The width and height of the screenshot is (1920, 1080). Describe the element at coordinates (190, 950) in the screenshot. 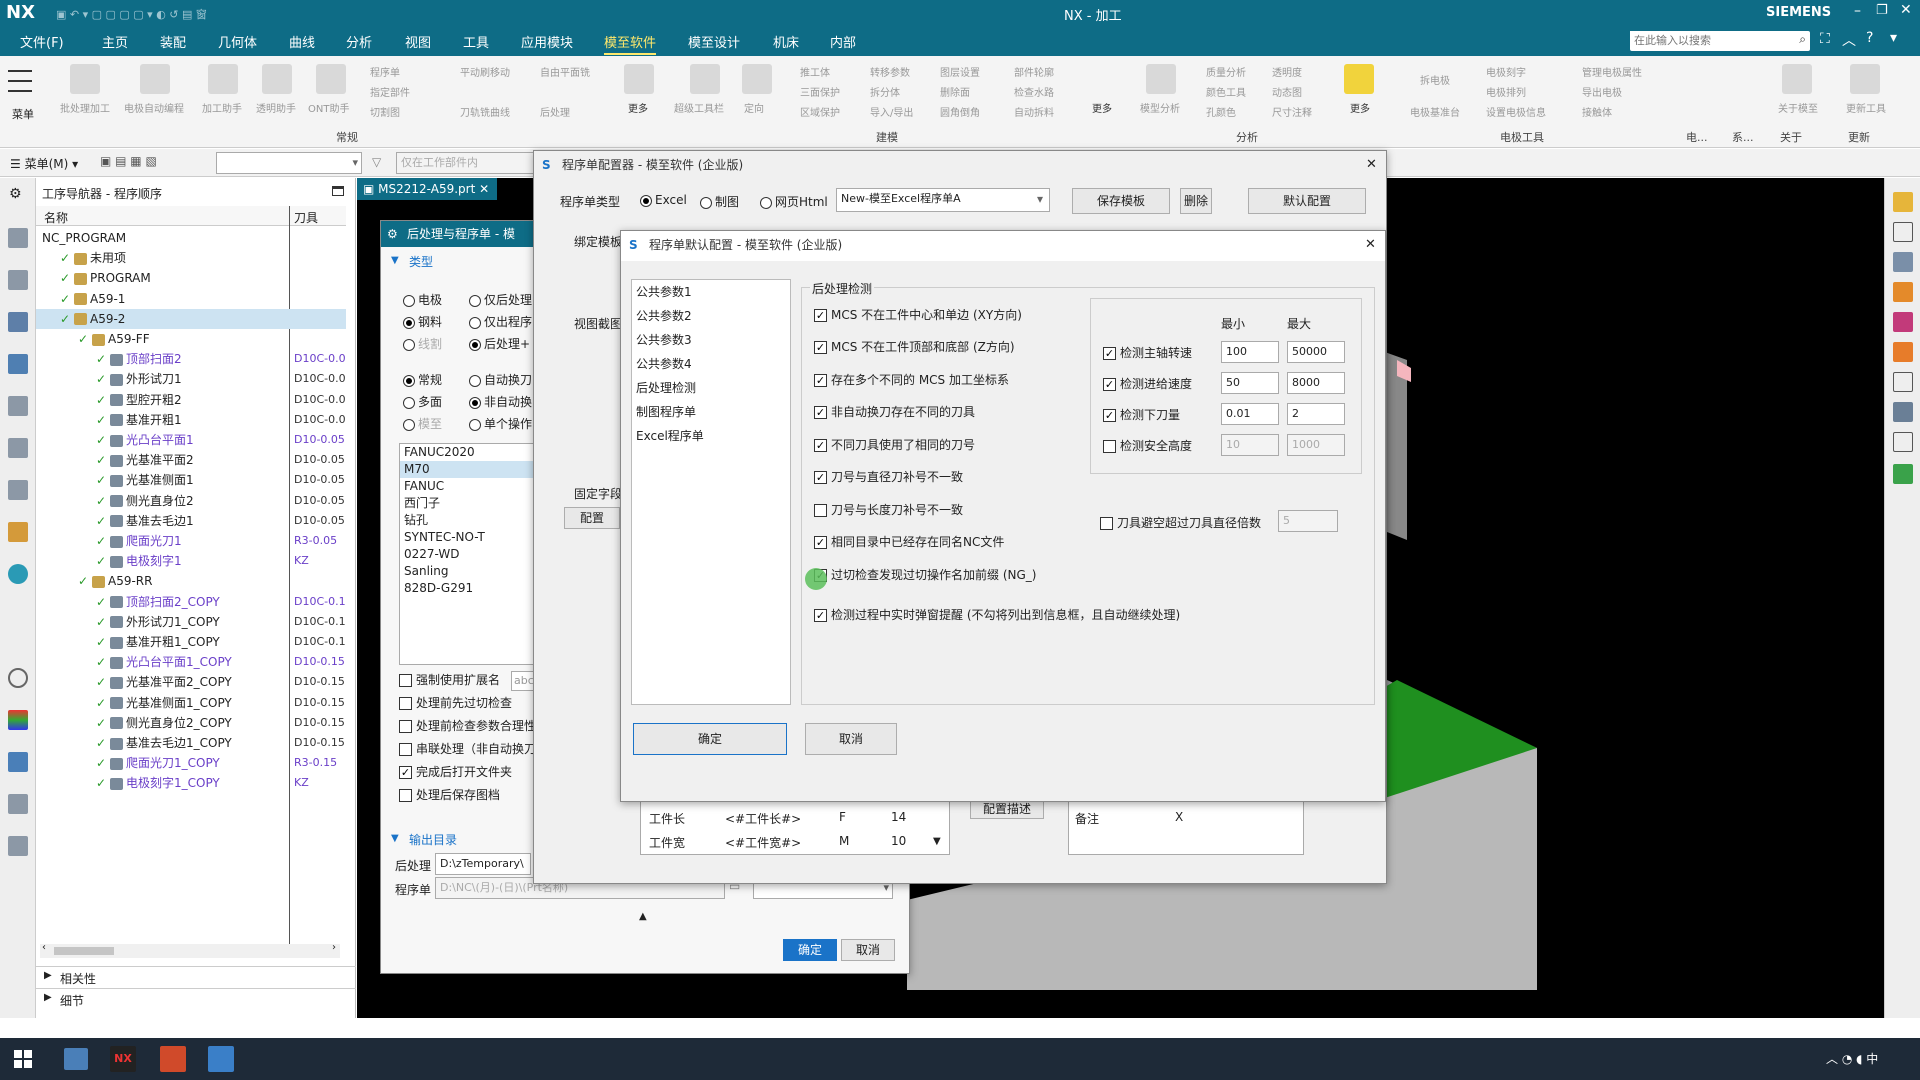

I see `horizontal-scrollbar: ‹ ›` at that location.